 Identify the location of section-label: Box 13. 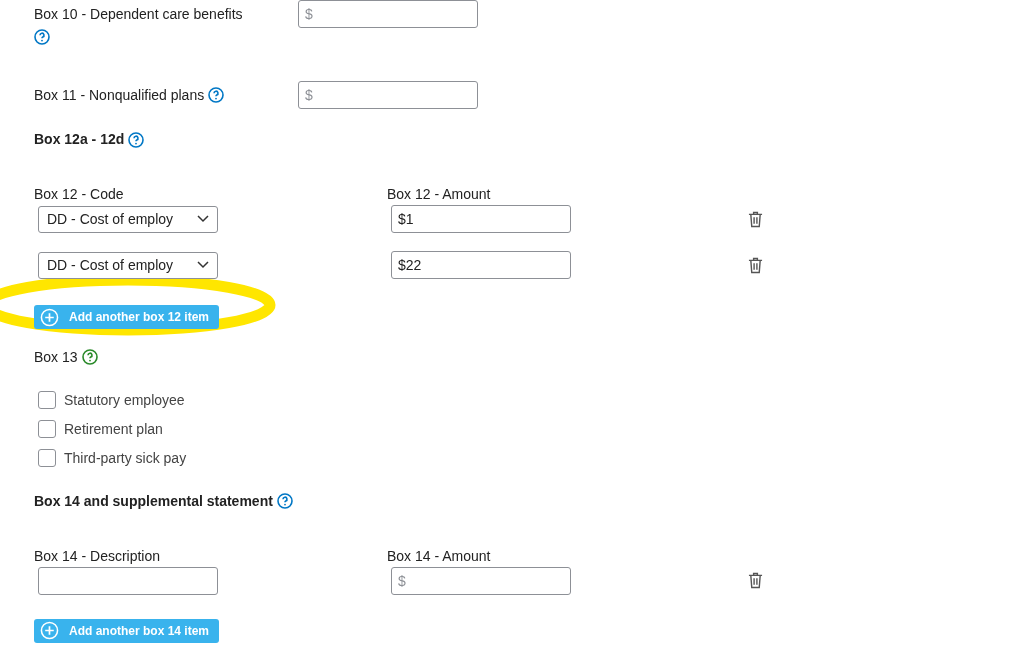
(56, 357).